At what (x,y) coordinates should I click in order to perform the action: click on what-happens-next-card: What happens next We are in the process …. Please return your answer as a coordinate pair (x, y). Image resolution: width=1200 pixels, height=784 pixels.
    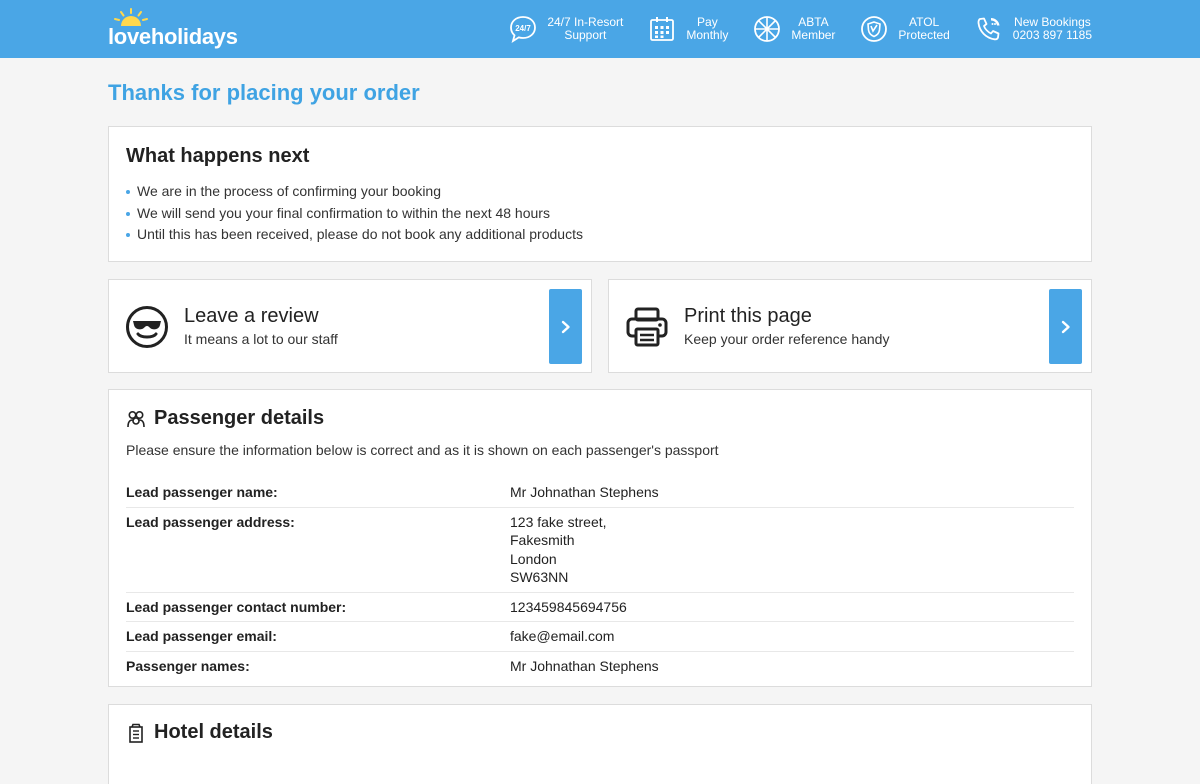
    Looking at the image, I should click on (600, 194).